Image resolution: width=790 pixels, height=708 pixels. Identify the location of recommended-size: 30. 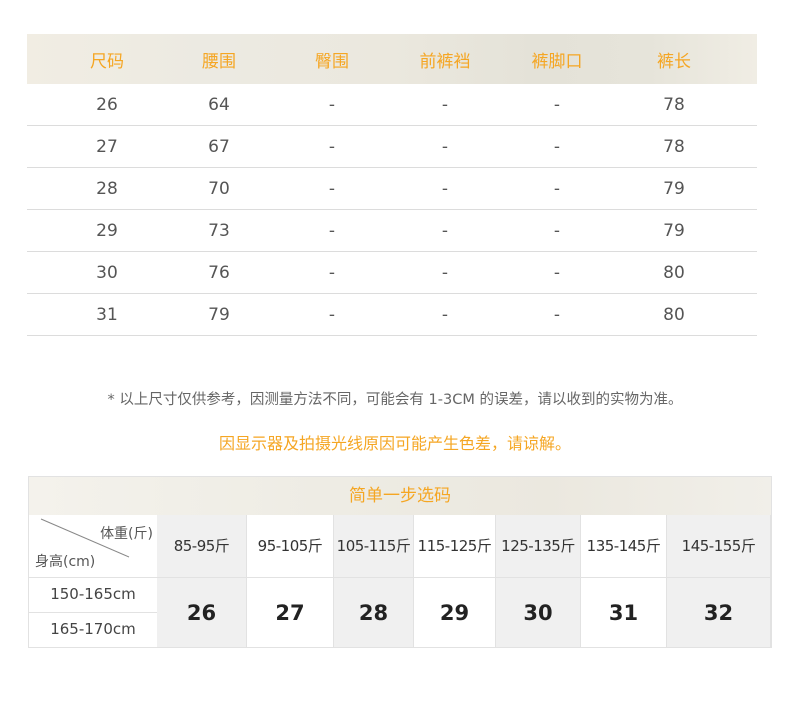
(538, 613).